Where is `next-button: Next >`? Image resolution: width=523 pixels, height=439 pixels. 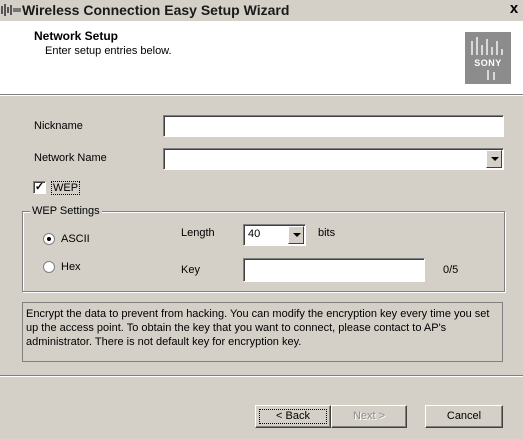 next-button: Next > is located at coordinates (369, 416).